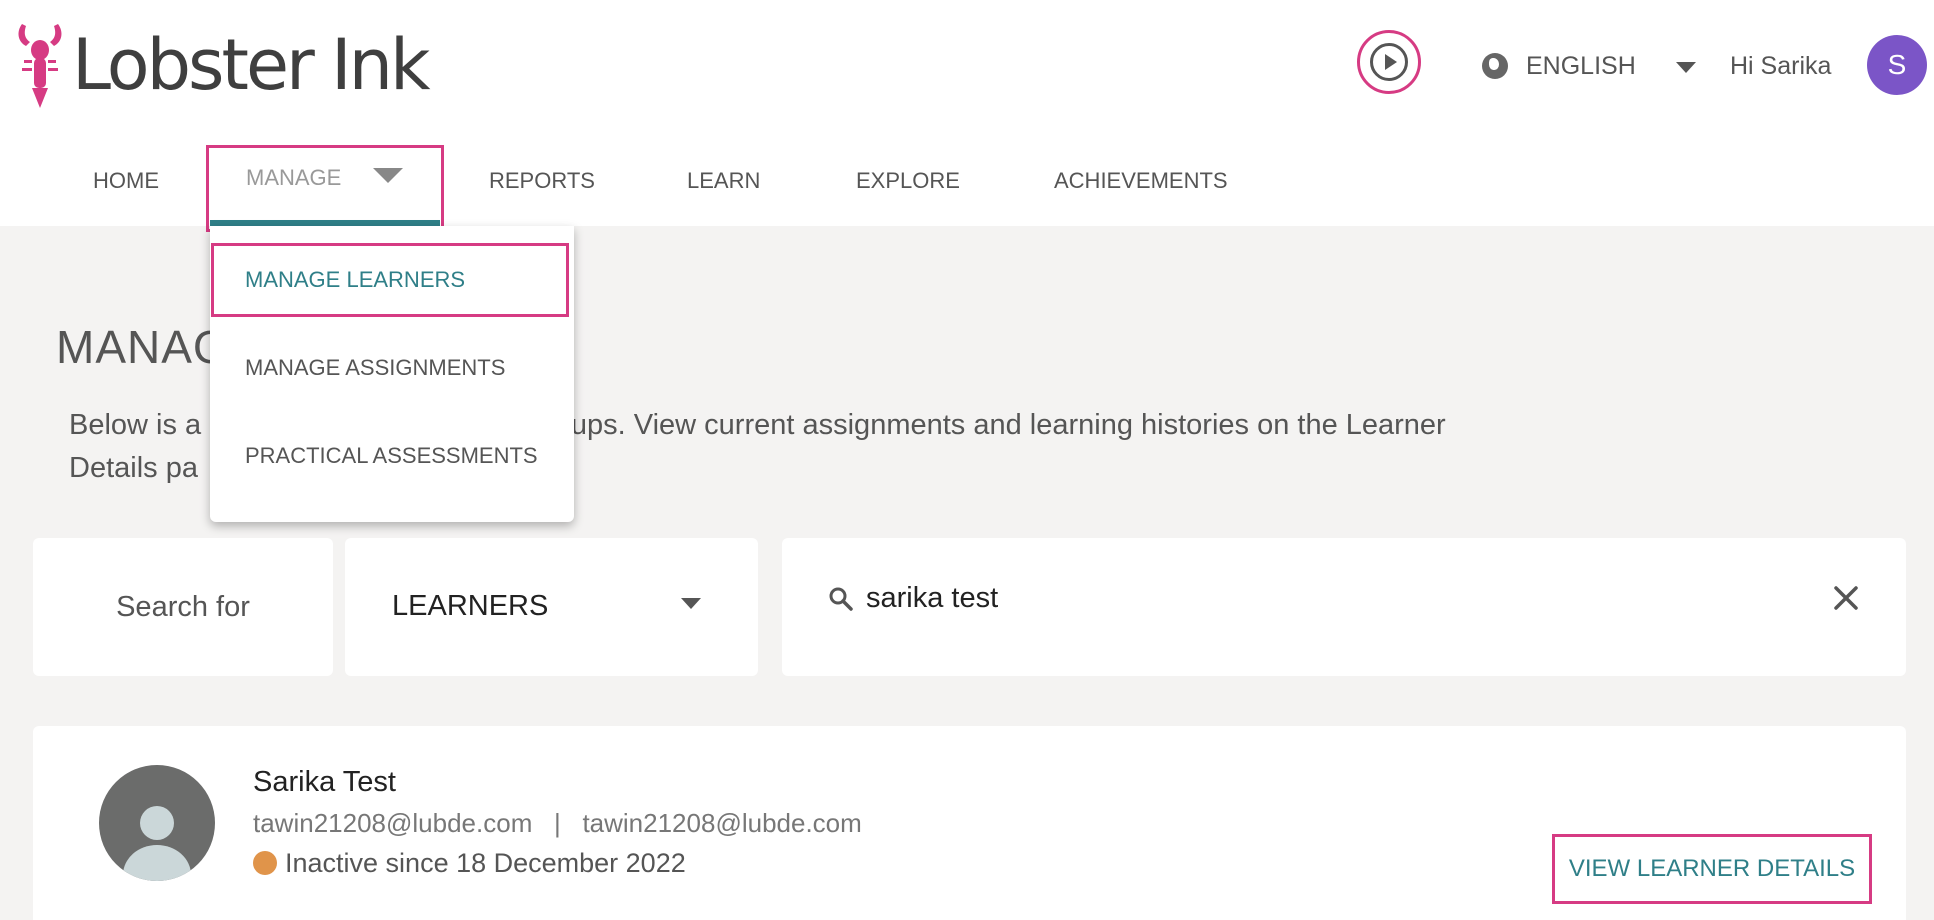 Image resolution: width=1934 pixels, height=920 pixels. Describe the element at coordinates (470, 606) in the screenshot. I see `search-type-value: LEARNERS` at that location.